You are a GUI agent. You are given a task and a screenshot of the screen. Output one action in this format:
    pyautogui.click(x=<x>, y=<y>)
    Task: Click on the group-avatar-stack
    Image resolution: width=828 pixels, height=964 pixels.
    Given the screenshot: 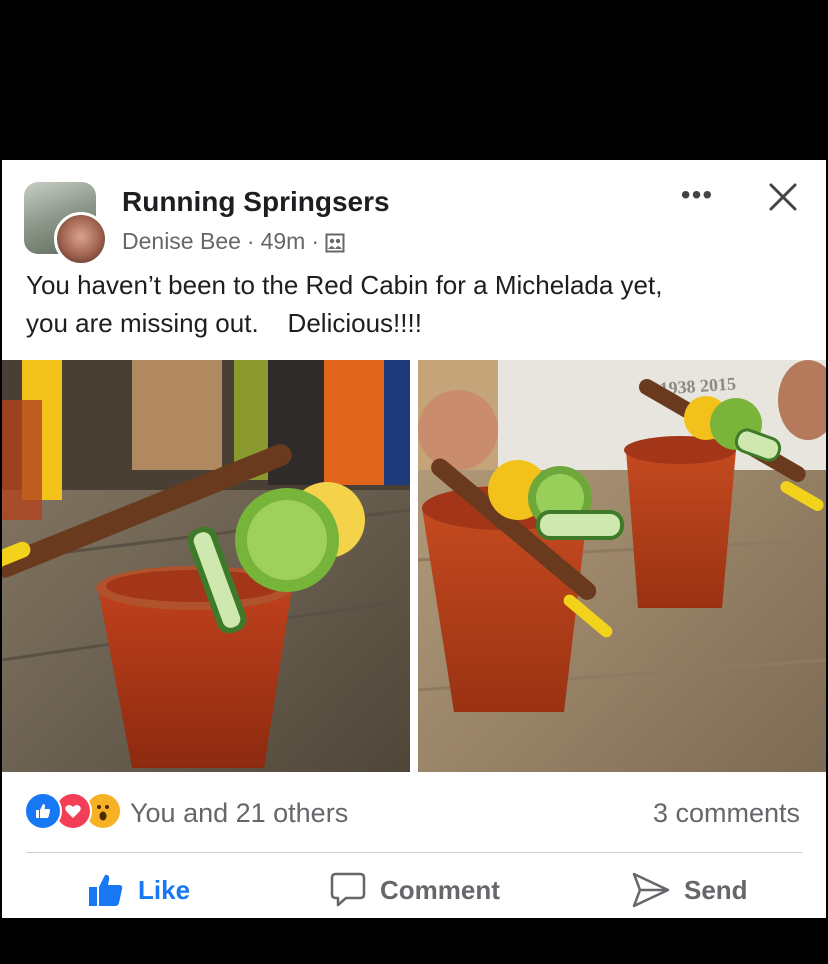 What is the action you would take?
    pyautogui.click(x=66, y=224)
    